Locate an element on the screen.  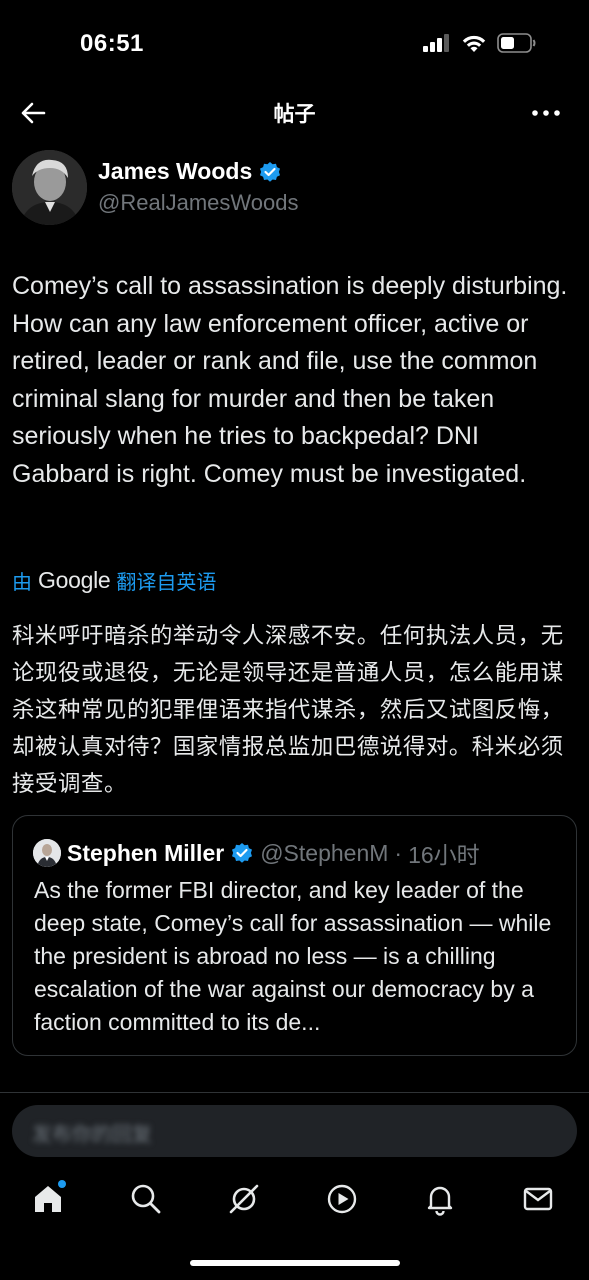
tweet-author: James Woods @RealJamesWoods is located at coordinates (292, 190).